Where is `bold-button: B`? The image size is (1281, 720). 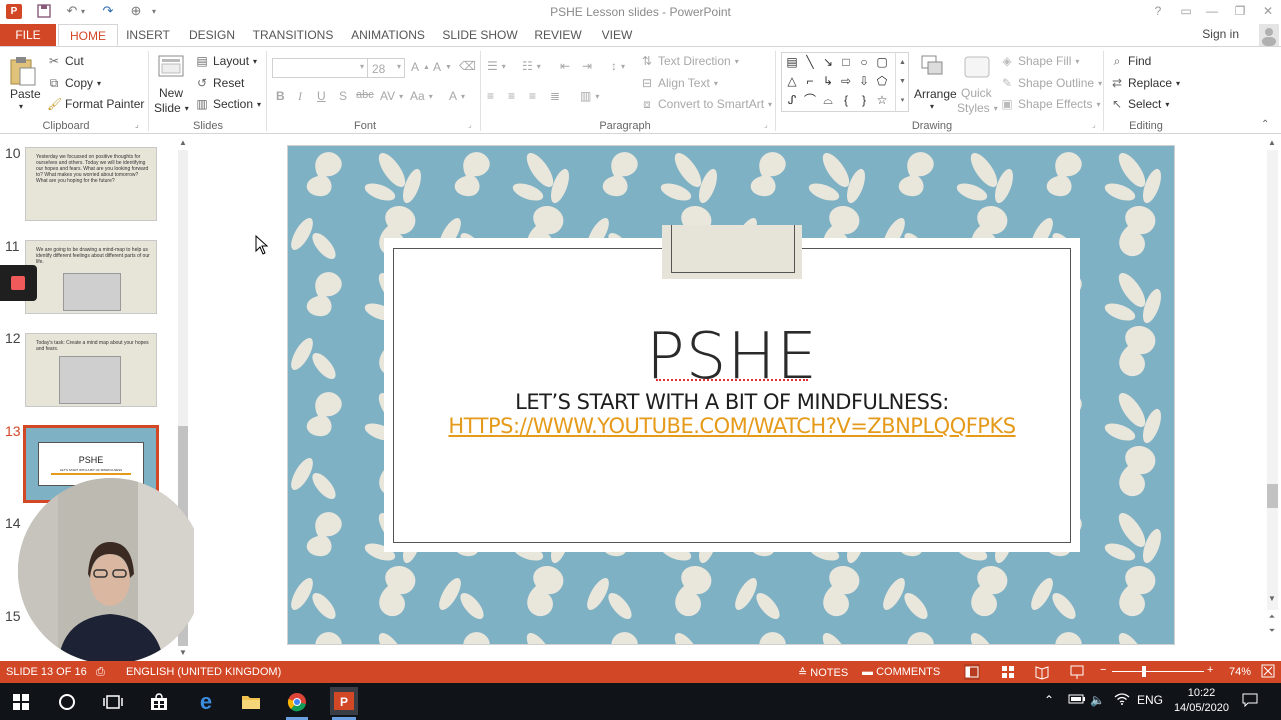 bold-button: B is located at coordinates (280, 96).